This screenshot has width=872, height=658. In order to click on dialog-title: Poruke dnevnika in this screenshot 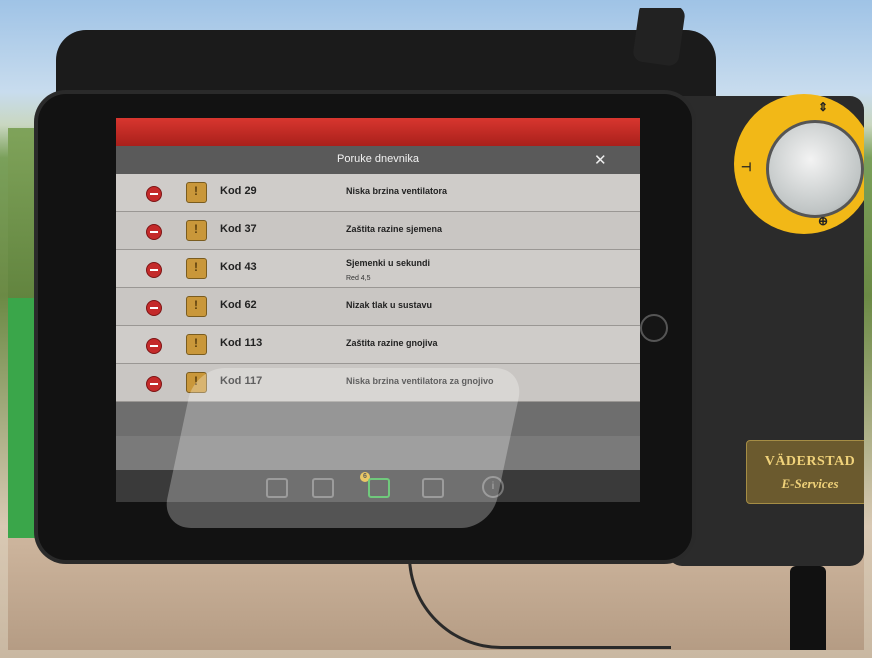, I will do `click(378, 159)`.